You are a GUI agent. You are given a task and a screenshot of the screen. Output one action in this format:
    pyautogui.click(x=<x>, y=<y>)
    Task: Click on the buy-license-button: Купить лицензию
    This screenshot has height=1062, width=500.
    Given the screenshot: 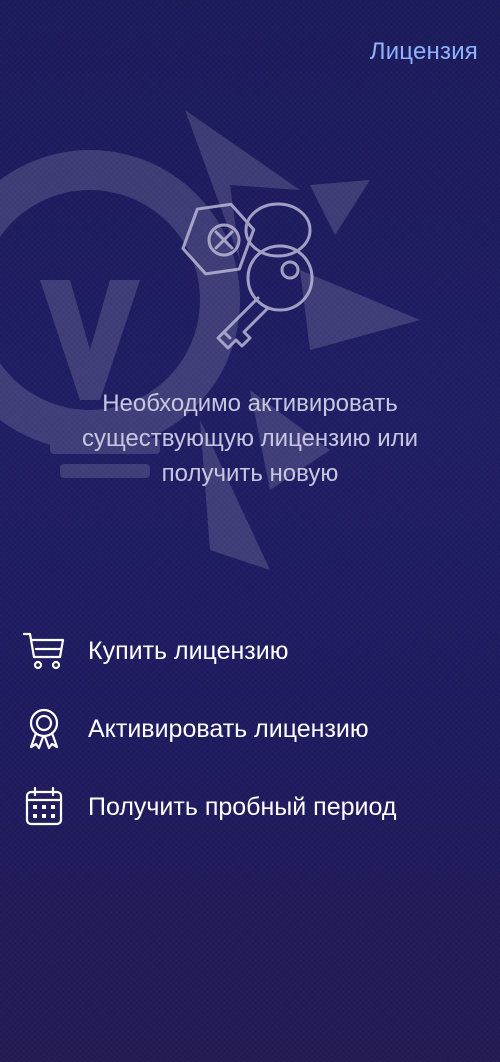 What is the action you would take?
    pyautogui.click(x=252, y=651)
    